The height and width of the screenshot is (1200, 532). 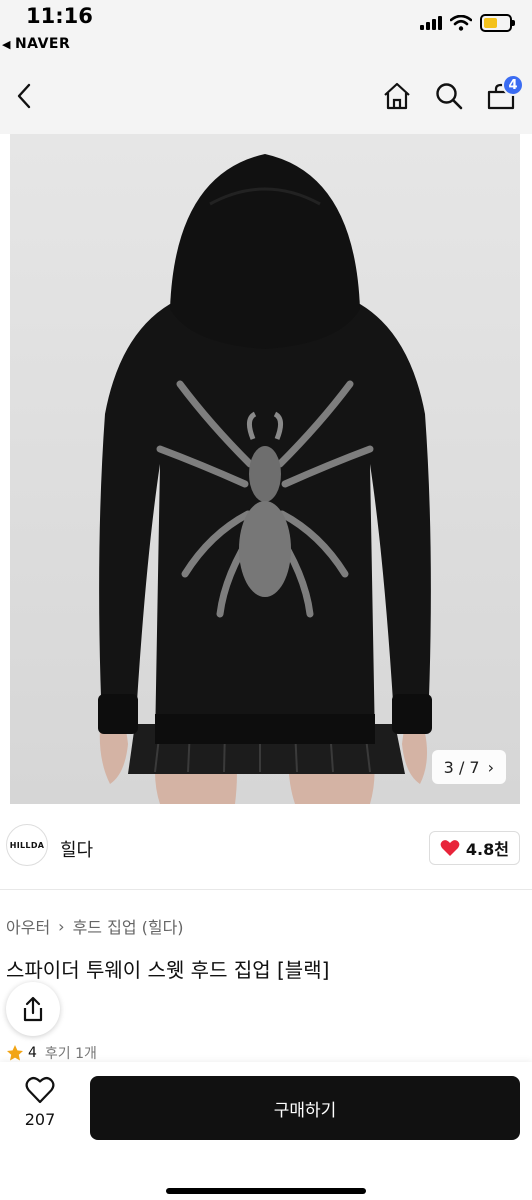 I want to click on back-to-app-link: ◀ NAVER, so click(x=36, y=44).